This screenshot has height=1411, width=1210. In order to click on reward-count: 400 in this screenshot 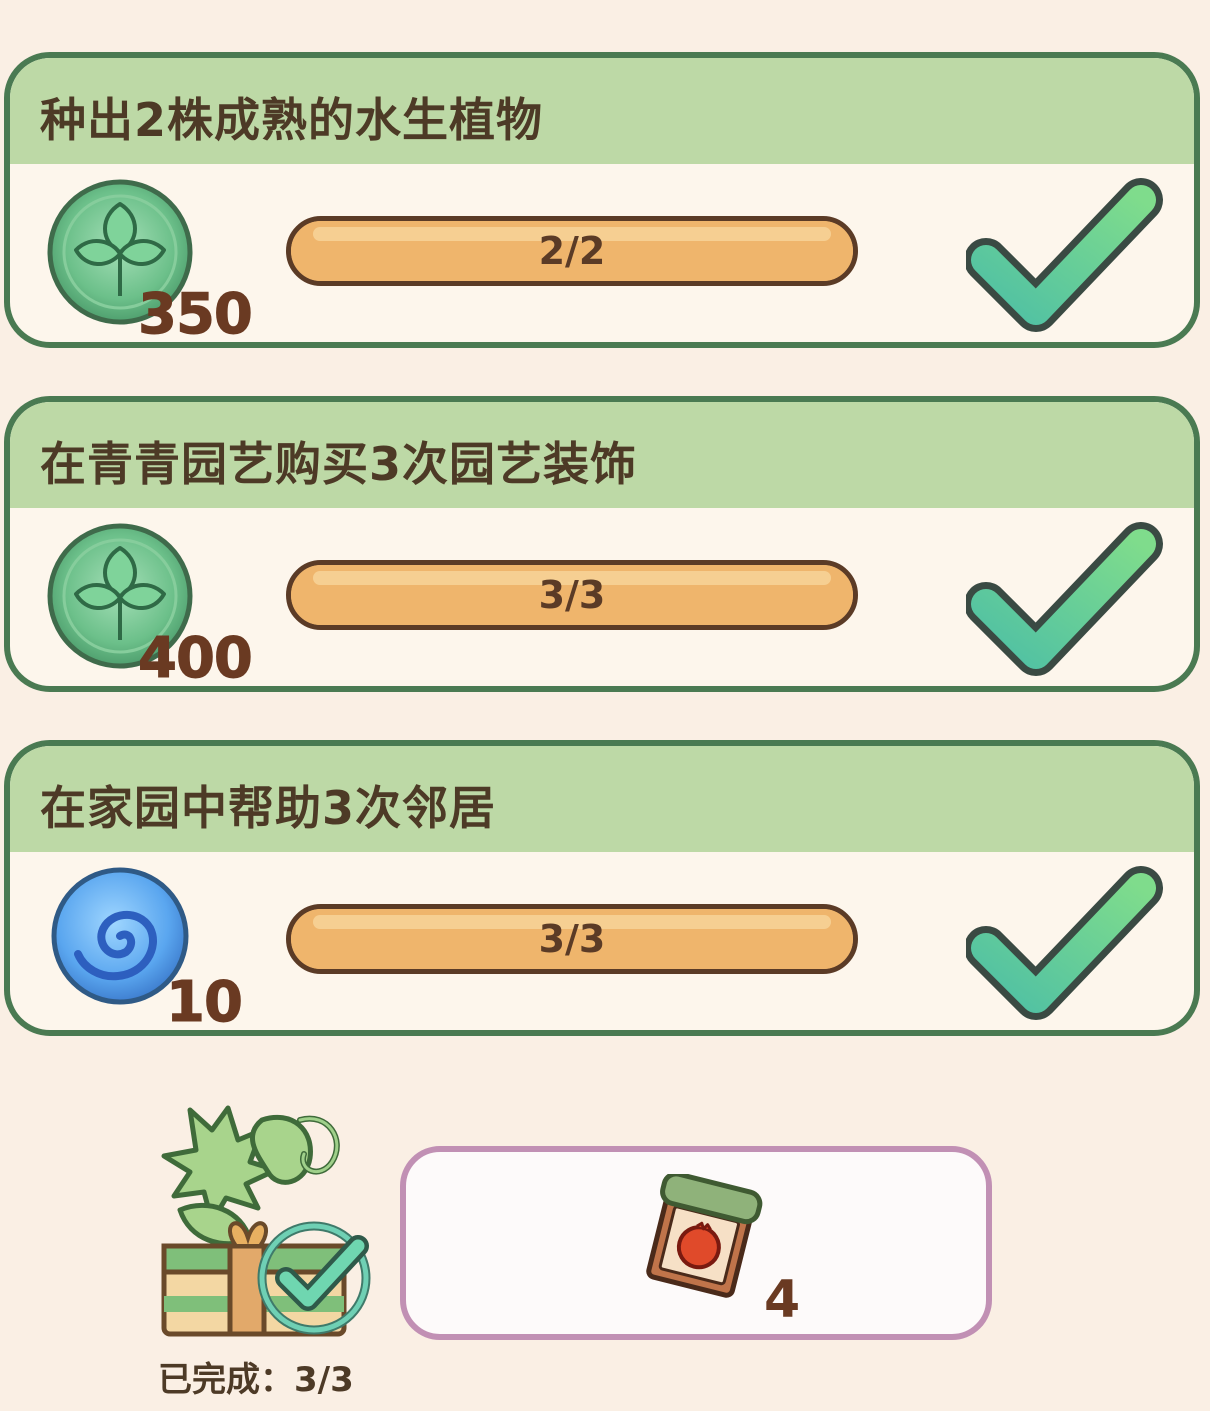, I will do `click(196, 658)`.